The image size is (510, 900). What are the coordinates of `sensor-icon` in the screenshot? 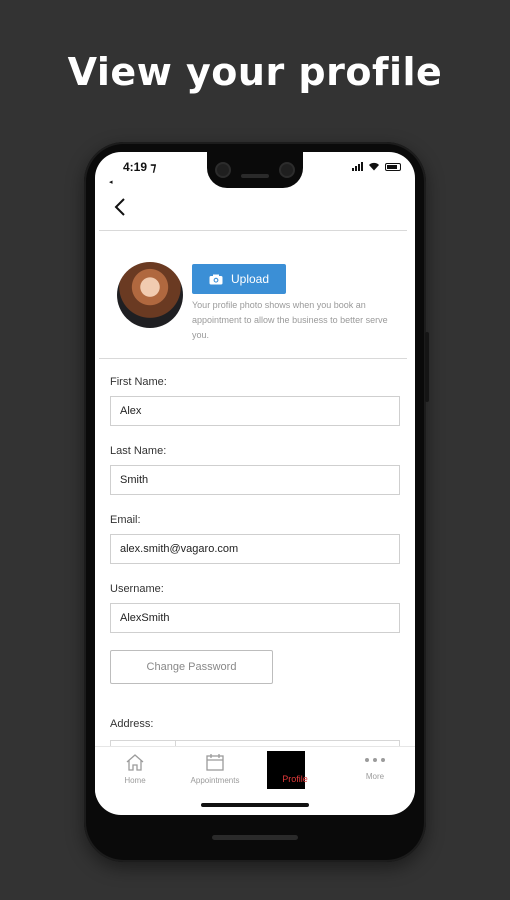 It's located at (287, 170).